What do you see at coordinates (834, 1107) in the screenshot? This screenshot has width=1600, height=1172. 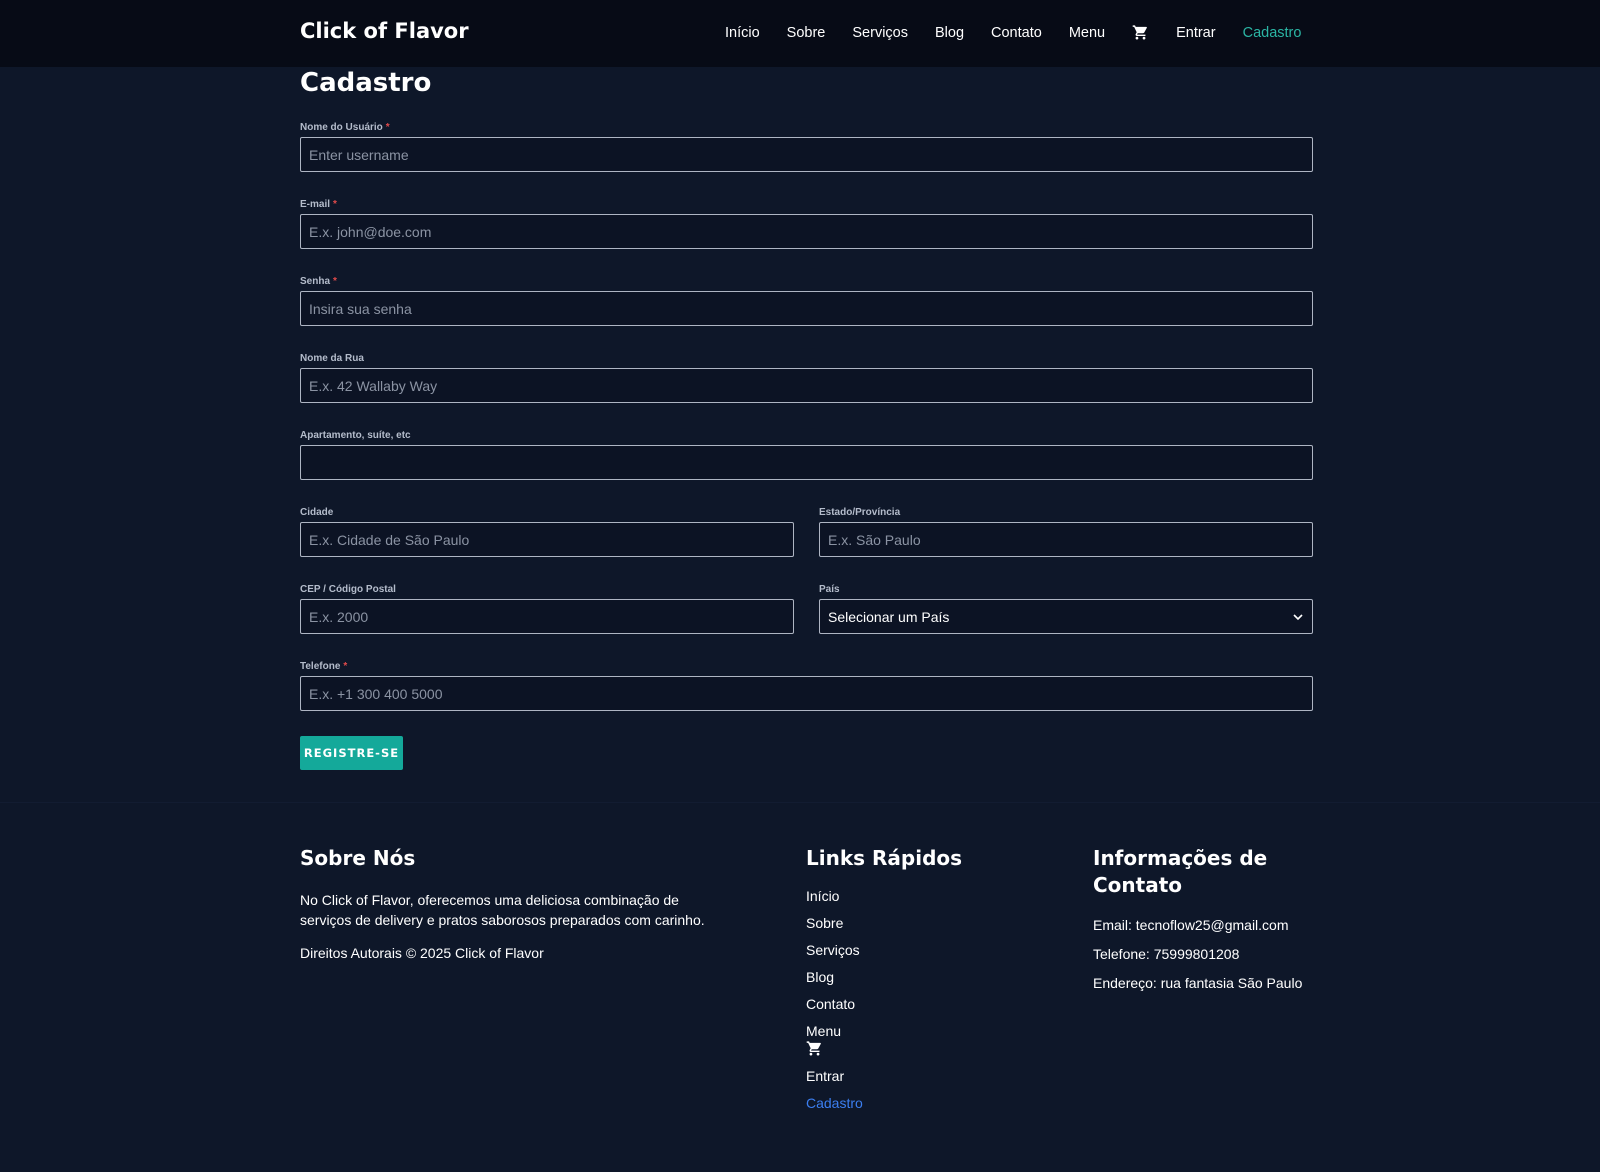 I see `footer-link-cadastro: Cadastro` at bounding box center [834, 1107].